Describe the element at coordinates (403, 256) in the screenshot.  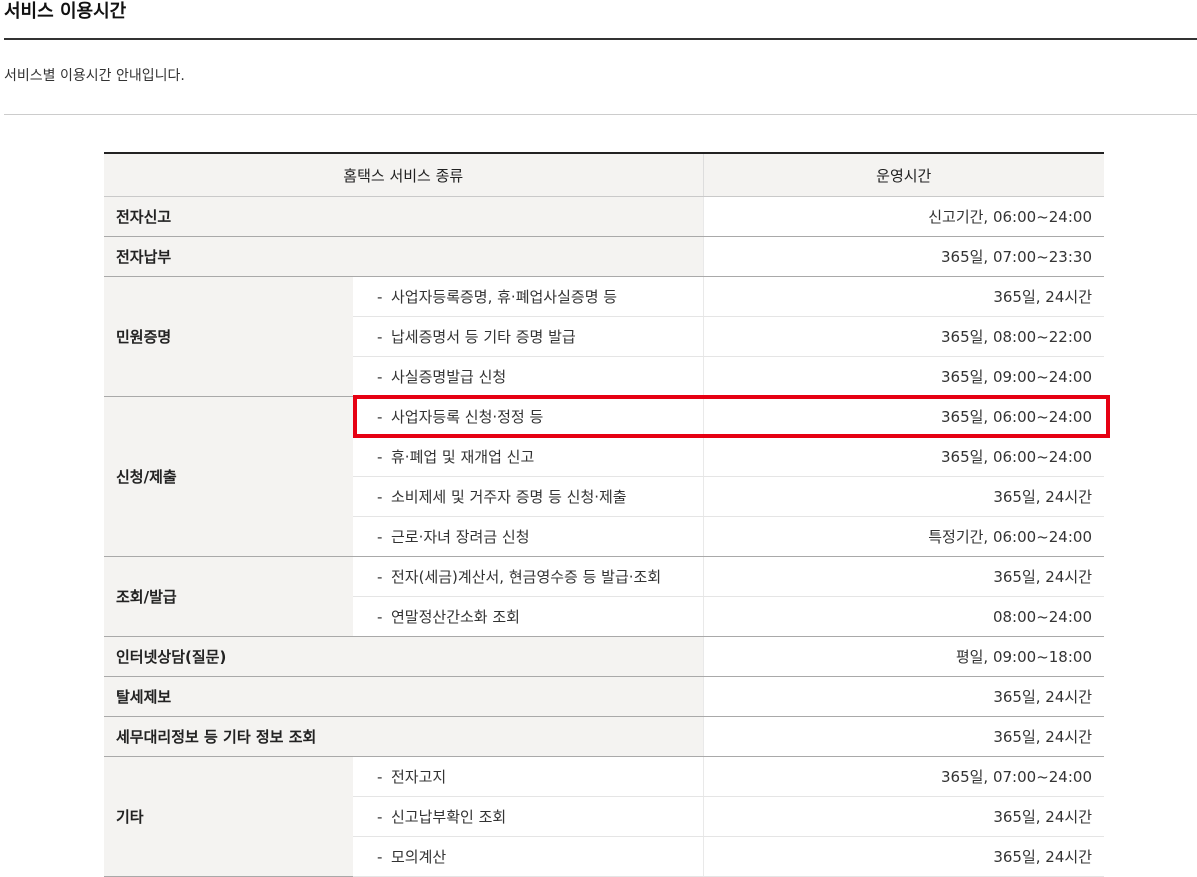
I see `category-cell: 전자납부` at that location.